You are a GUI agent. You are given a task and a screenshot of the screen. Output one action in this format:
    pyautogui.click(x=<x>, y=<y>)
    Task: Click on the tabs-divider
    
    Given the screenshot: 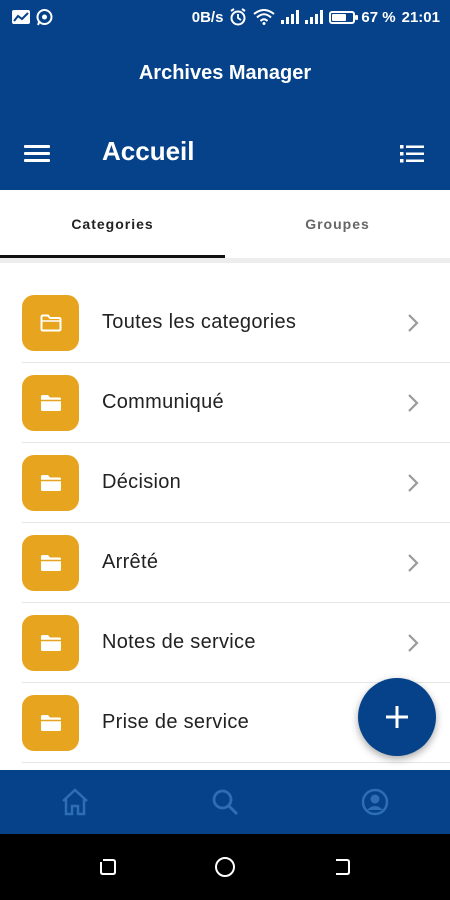 What is the action you would take?
    pyautogui.click(x=225, y=260)
    